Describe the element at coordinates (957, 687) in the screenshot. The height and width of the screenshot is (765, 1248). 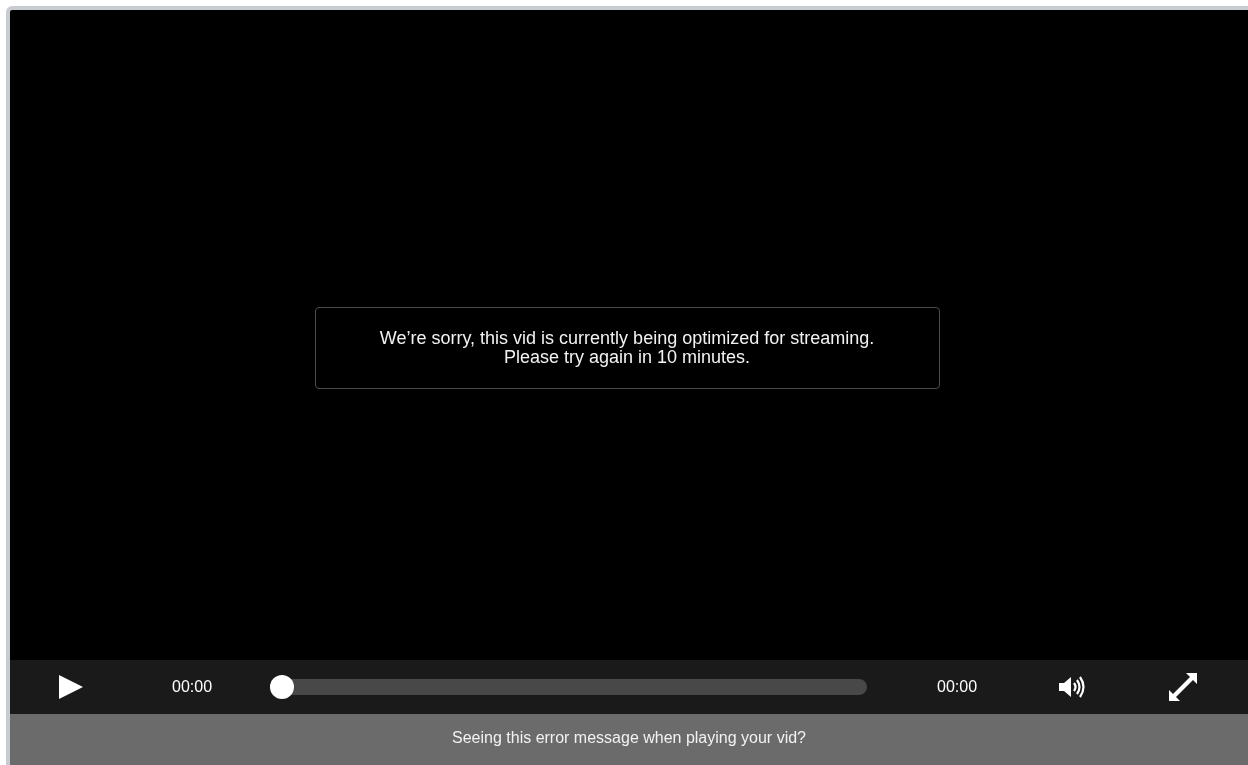
I see `duration-time: 00:00` at that location.